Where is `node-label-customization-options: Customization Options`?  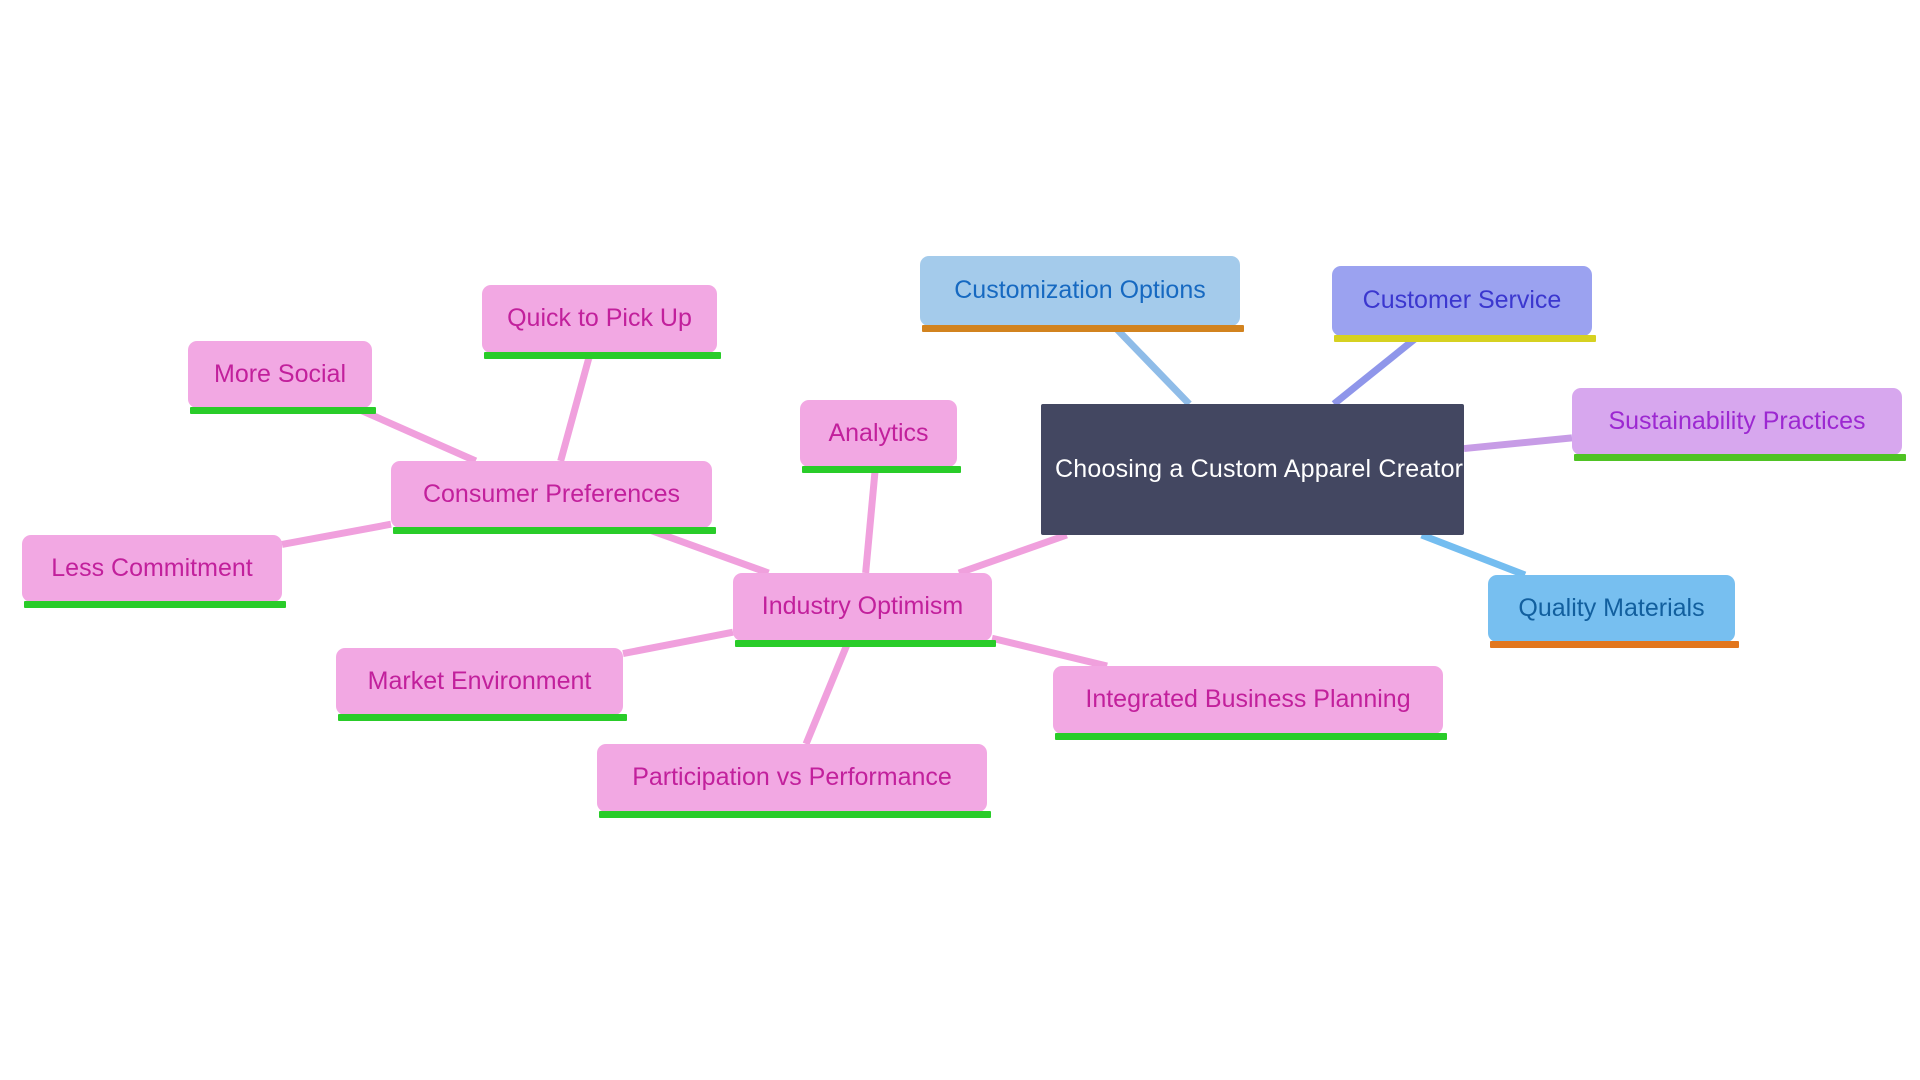 node-label-customization-options: Customization Options is located at coordinates (1080, 290).